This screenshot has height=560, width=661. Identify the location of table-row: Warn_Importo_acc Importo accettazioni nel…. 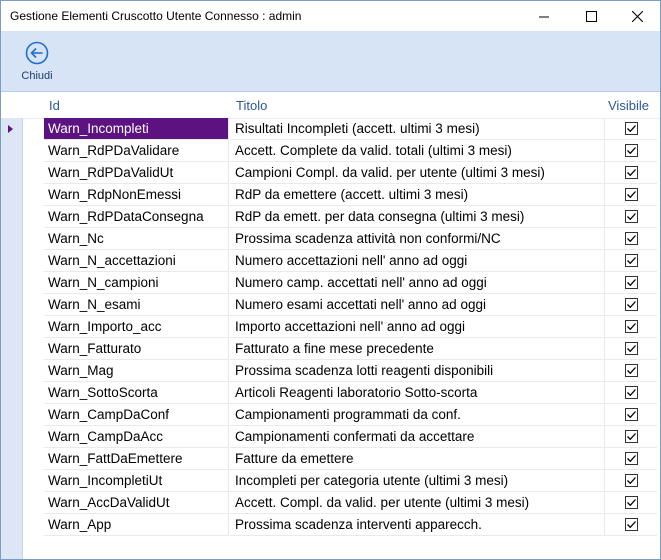
(330, 327).